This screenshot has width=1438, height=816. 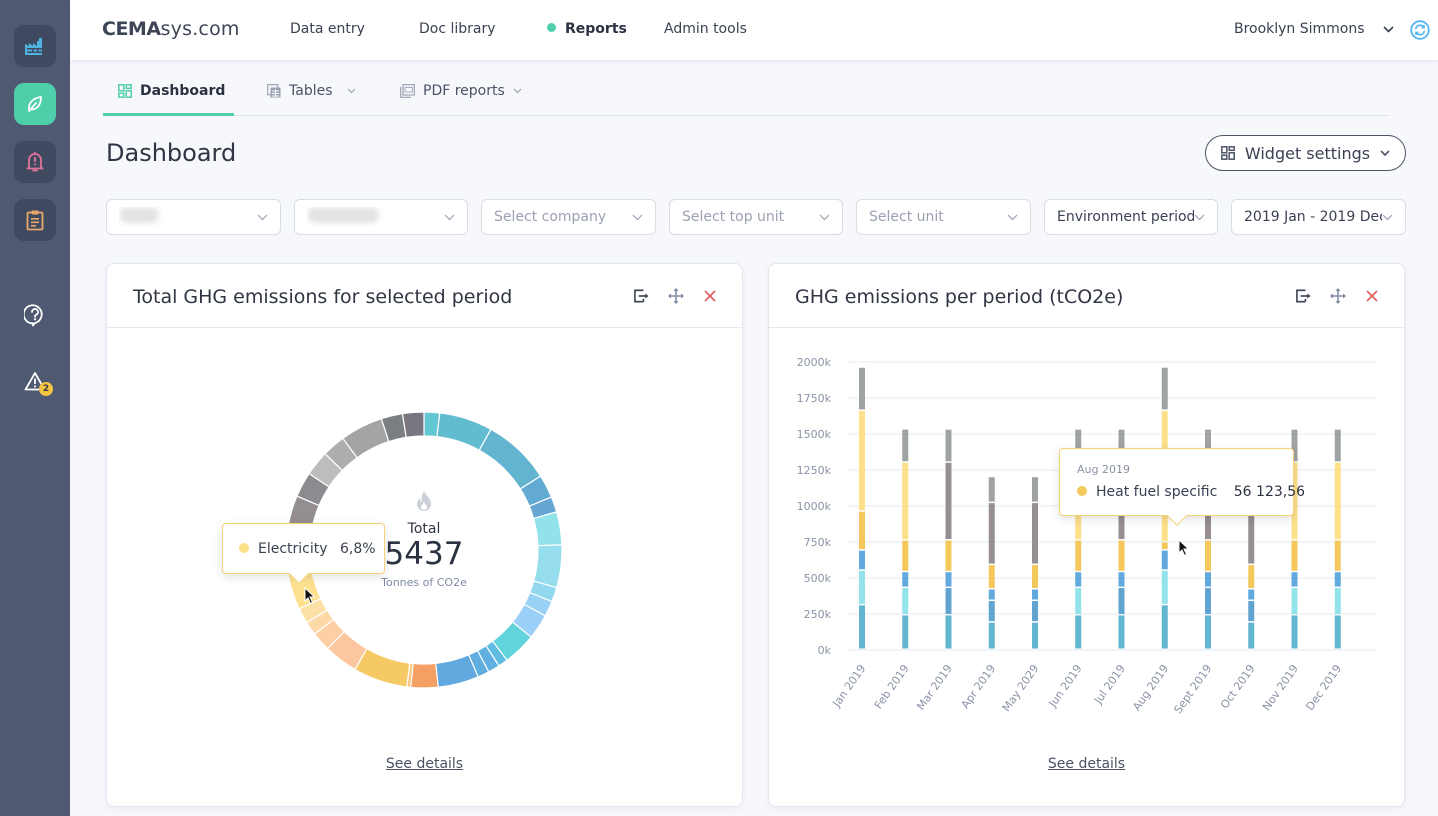 What do you see at coordinates (35, 104) in the screenshot?
I see `sidebar-item-environment` at bounding box center [35, 104].